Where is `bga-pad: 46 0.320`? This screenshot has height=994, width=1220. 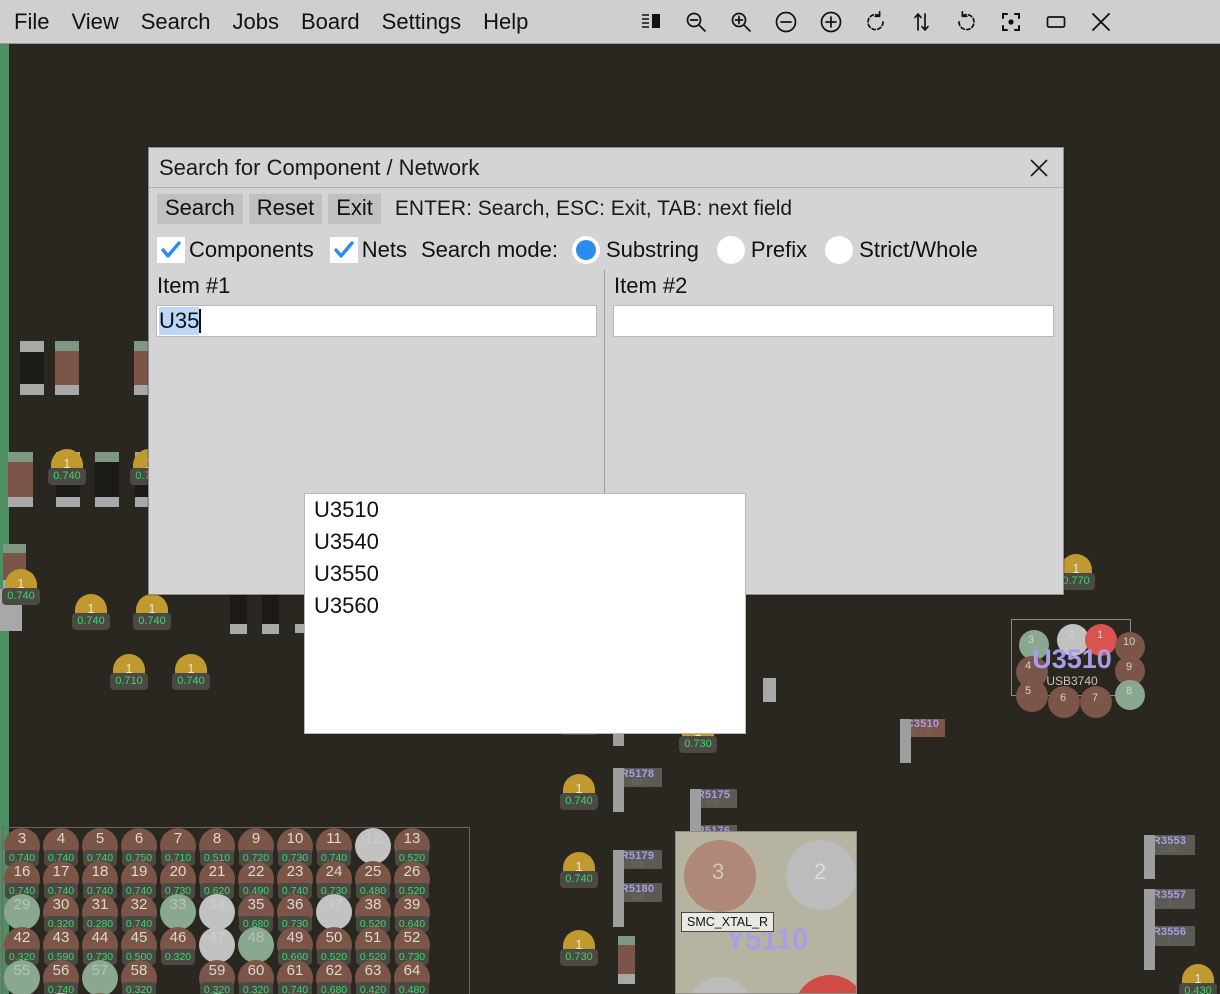
bga-pad: 46 0.320 is located at coordinates (178, 949).